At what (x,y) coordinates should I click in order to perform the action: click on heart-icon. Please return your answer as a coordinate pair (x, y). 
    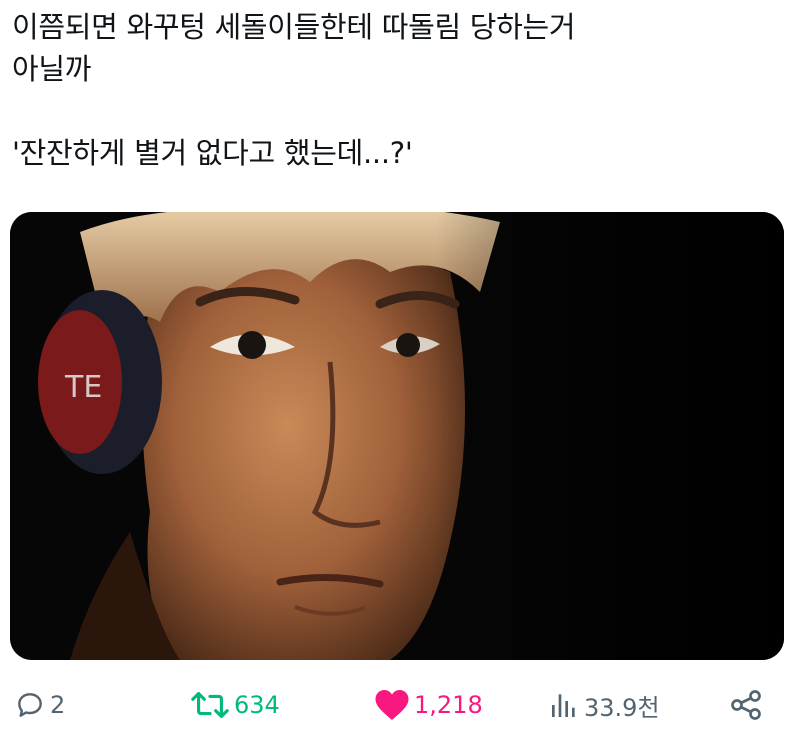
    Looking at the image, I should click on (392, 705).